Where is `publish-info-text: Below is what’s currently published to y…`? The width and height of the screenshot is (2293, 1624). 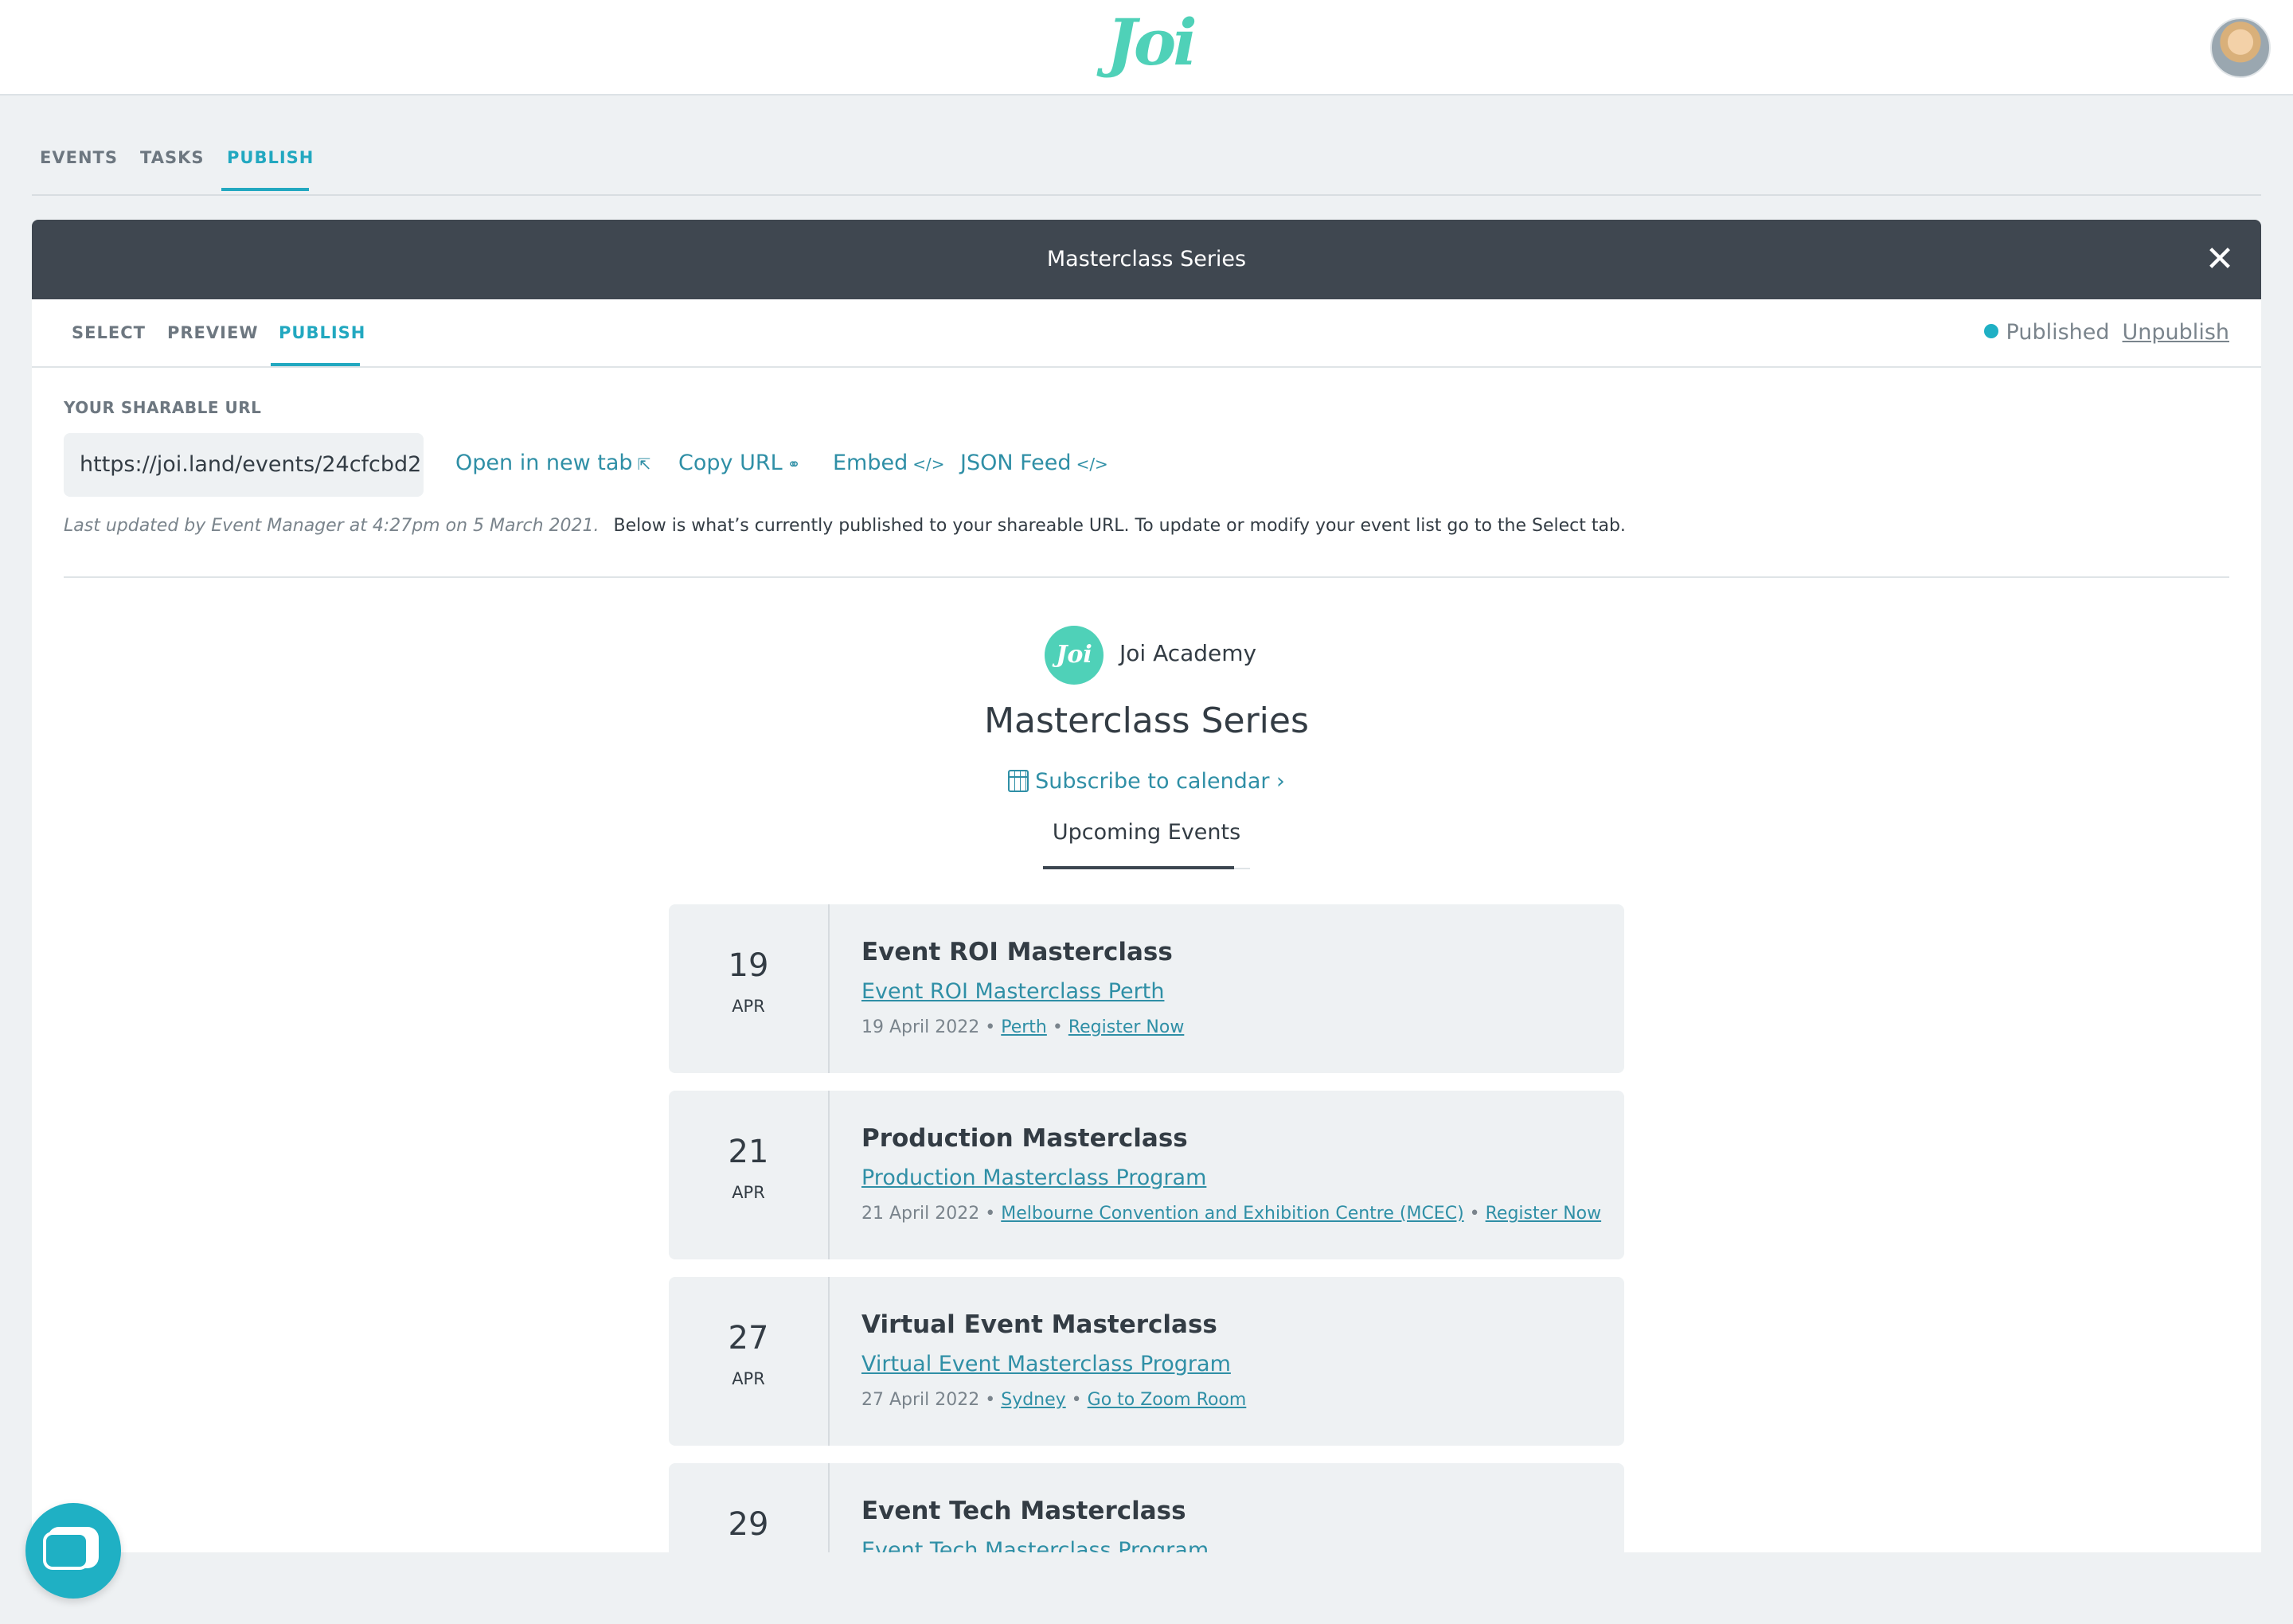 publish-info-text: Below is what’s currently published to y… is located at coordinates (1119, 526).